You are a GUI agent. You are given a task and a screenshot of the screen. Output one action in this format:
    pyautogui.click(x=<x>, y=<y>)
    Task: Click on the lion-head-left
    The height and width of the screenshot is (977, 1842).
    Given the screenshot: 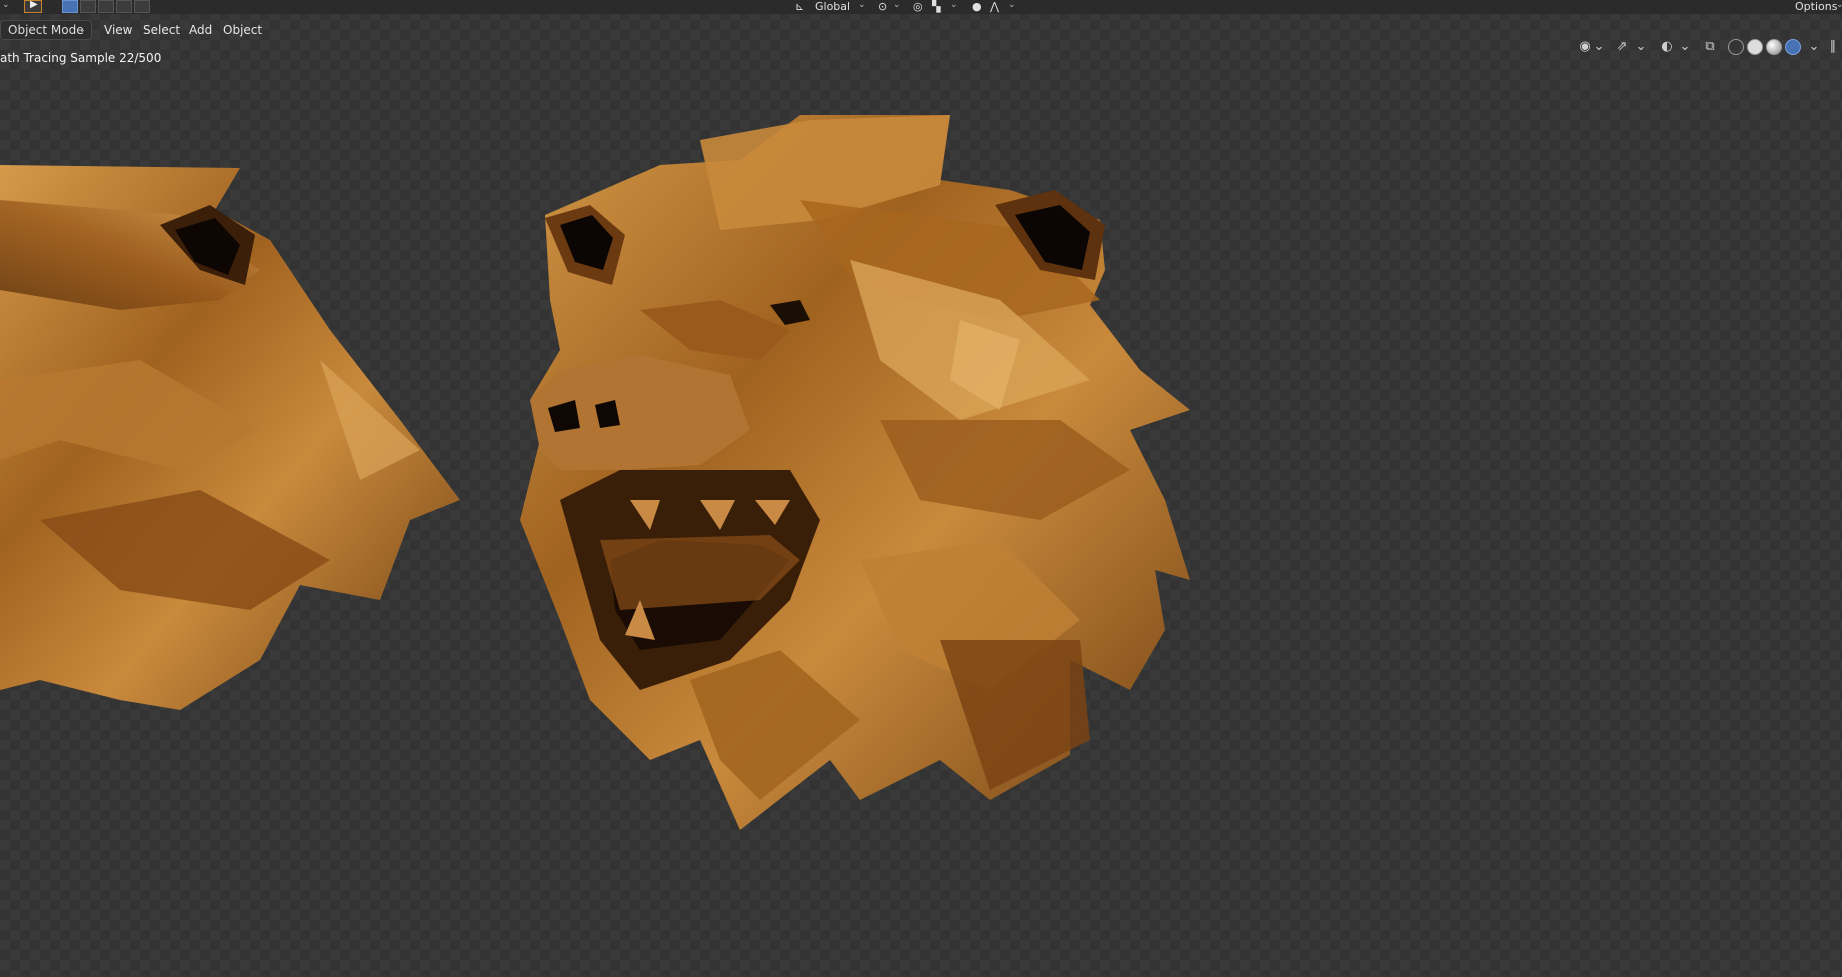 What is the action you would take?
    pyautogui.click(x=230, y=437)
    